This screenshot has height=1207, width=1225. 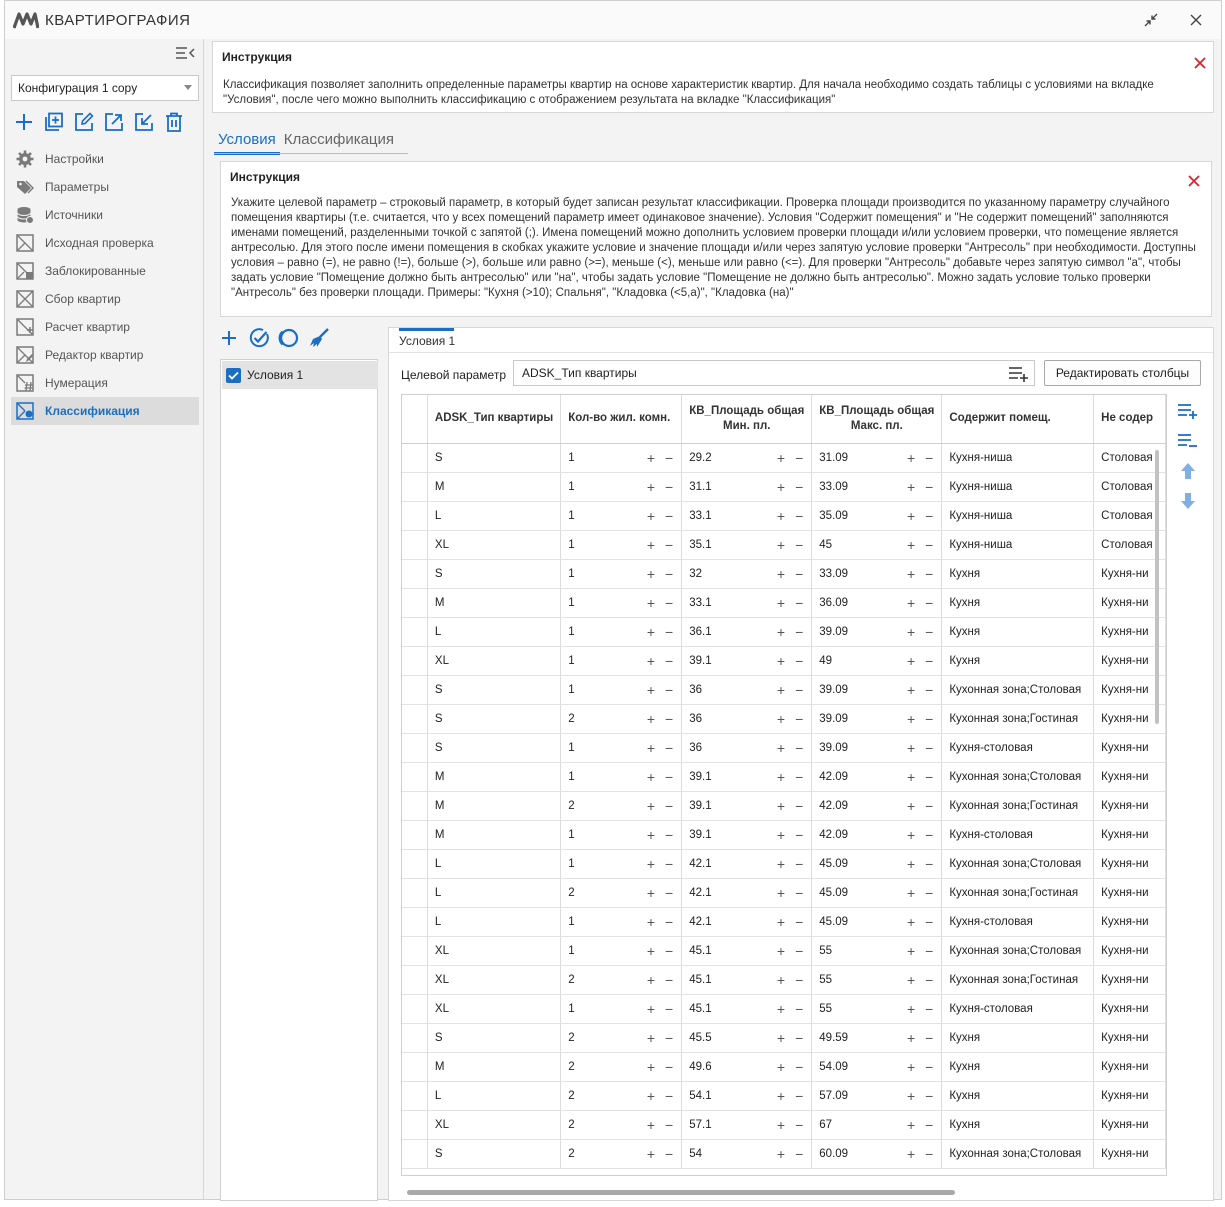 I want to click on cell-contains: Кухонная зона;Столовая, so click(x=1018, y=777).